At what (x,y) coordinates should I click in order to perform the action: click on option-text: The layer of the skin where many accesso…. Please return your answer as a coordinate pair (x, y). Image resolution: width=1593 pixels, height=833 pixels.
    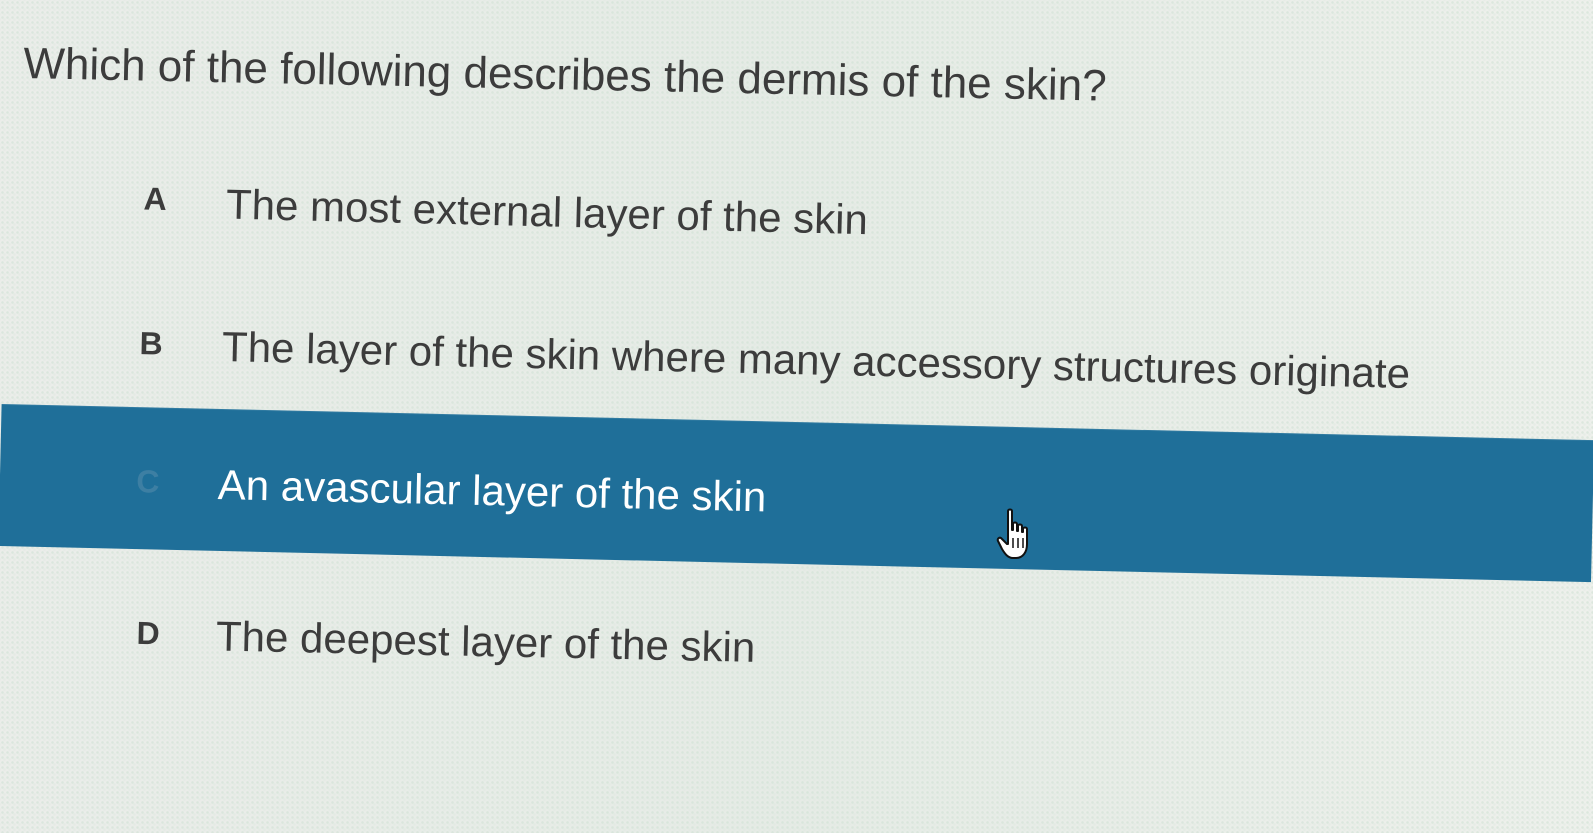
    Looking at the image, I should click on (816, 360).